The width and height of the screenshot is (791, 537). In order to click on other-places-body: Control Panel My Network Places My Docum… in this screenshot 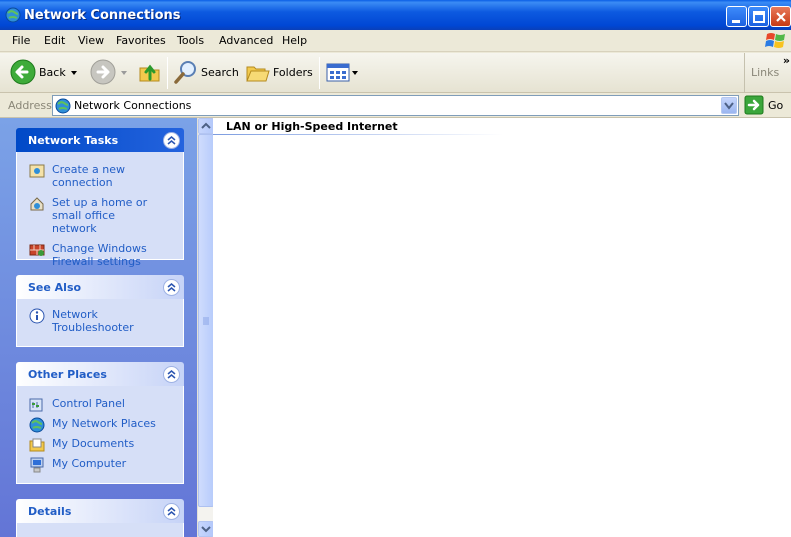, I will do `click(100, 435)`.